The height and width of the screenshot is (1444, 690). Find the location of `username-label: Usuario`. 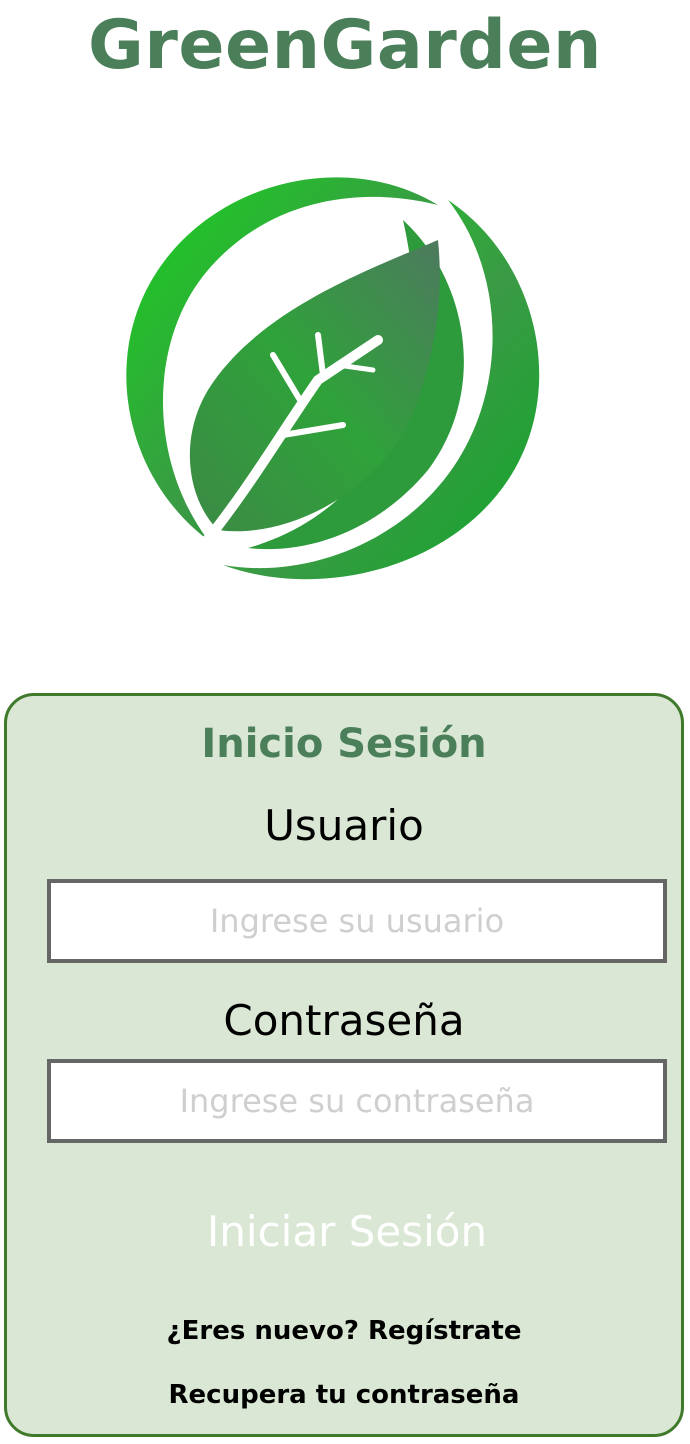

username-label: Usuario is located at coordinates (344, 825).